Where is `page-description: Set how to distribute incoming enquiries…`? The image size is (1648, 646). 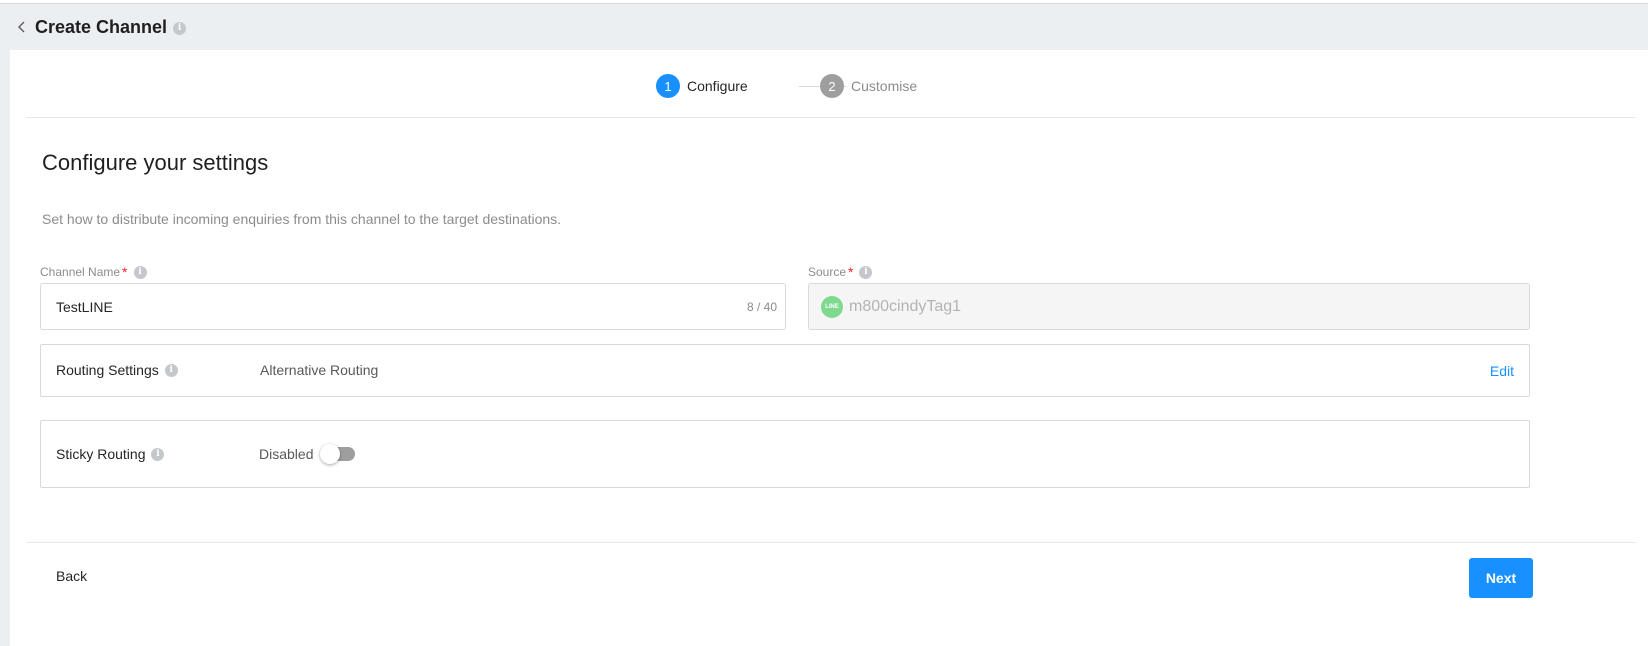 page-description: Set how to distribute incoming enquiries… is located at coordinates (302, 219).